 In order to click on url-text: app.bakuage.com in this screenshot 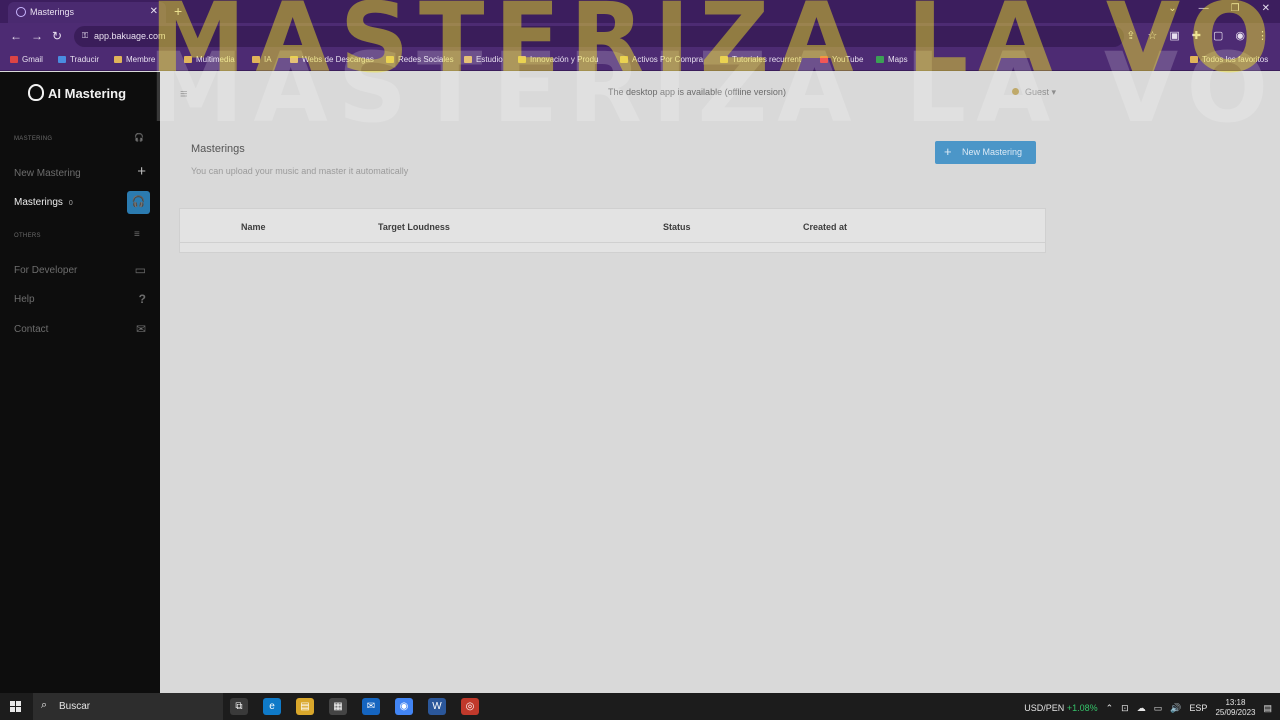, I will do `click(130, 36)`.